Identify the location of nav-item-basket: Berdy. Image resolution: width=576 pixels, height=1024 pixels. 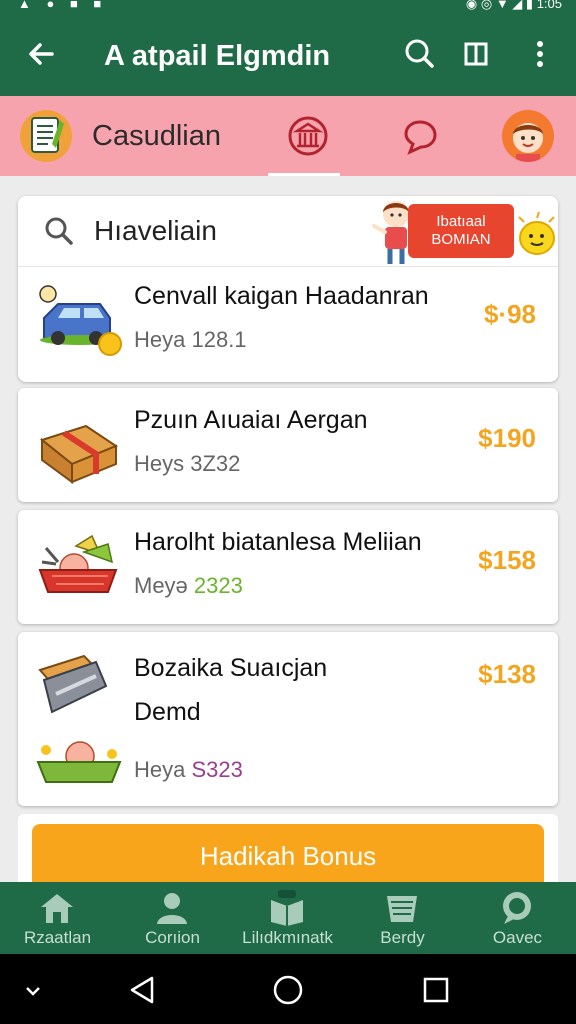
(402, 918).